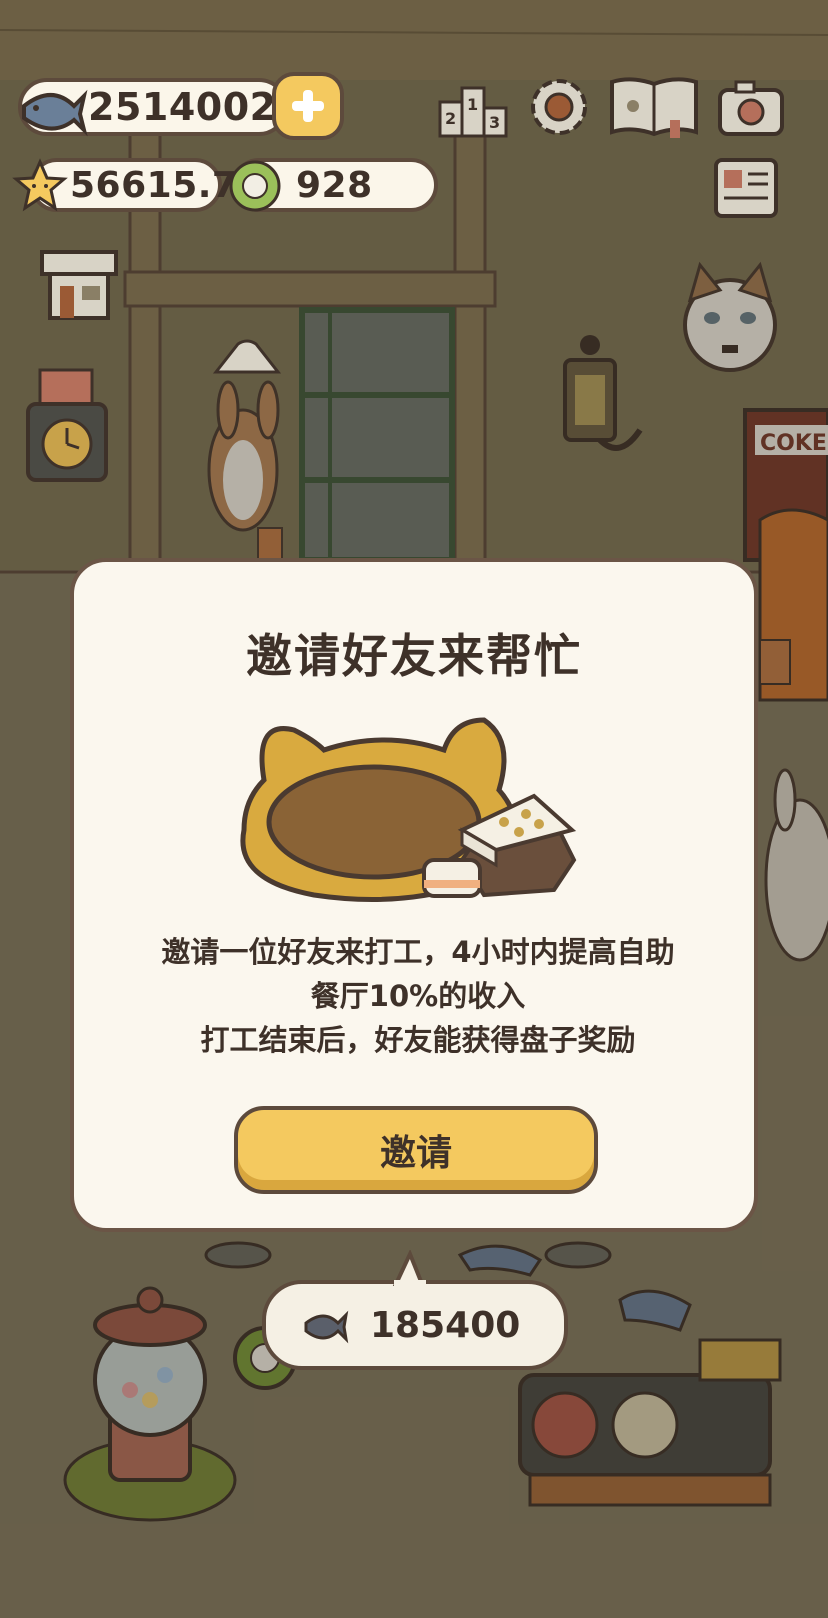 This screenshot has height=1618, width=828. What do you see at coordinates (154, 185) in the screenshot?
I see `star-amount: 56615.7` at bounding box center [154, 185].